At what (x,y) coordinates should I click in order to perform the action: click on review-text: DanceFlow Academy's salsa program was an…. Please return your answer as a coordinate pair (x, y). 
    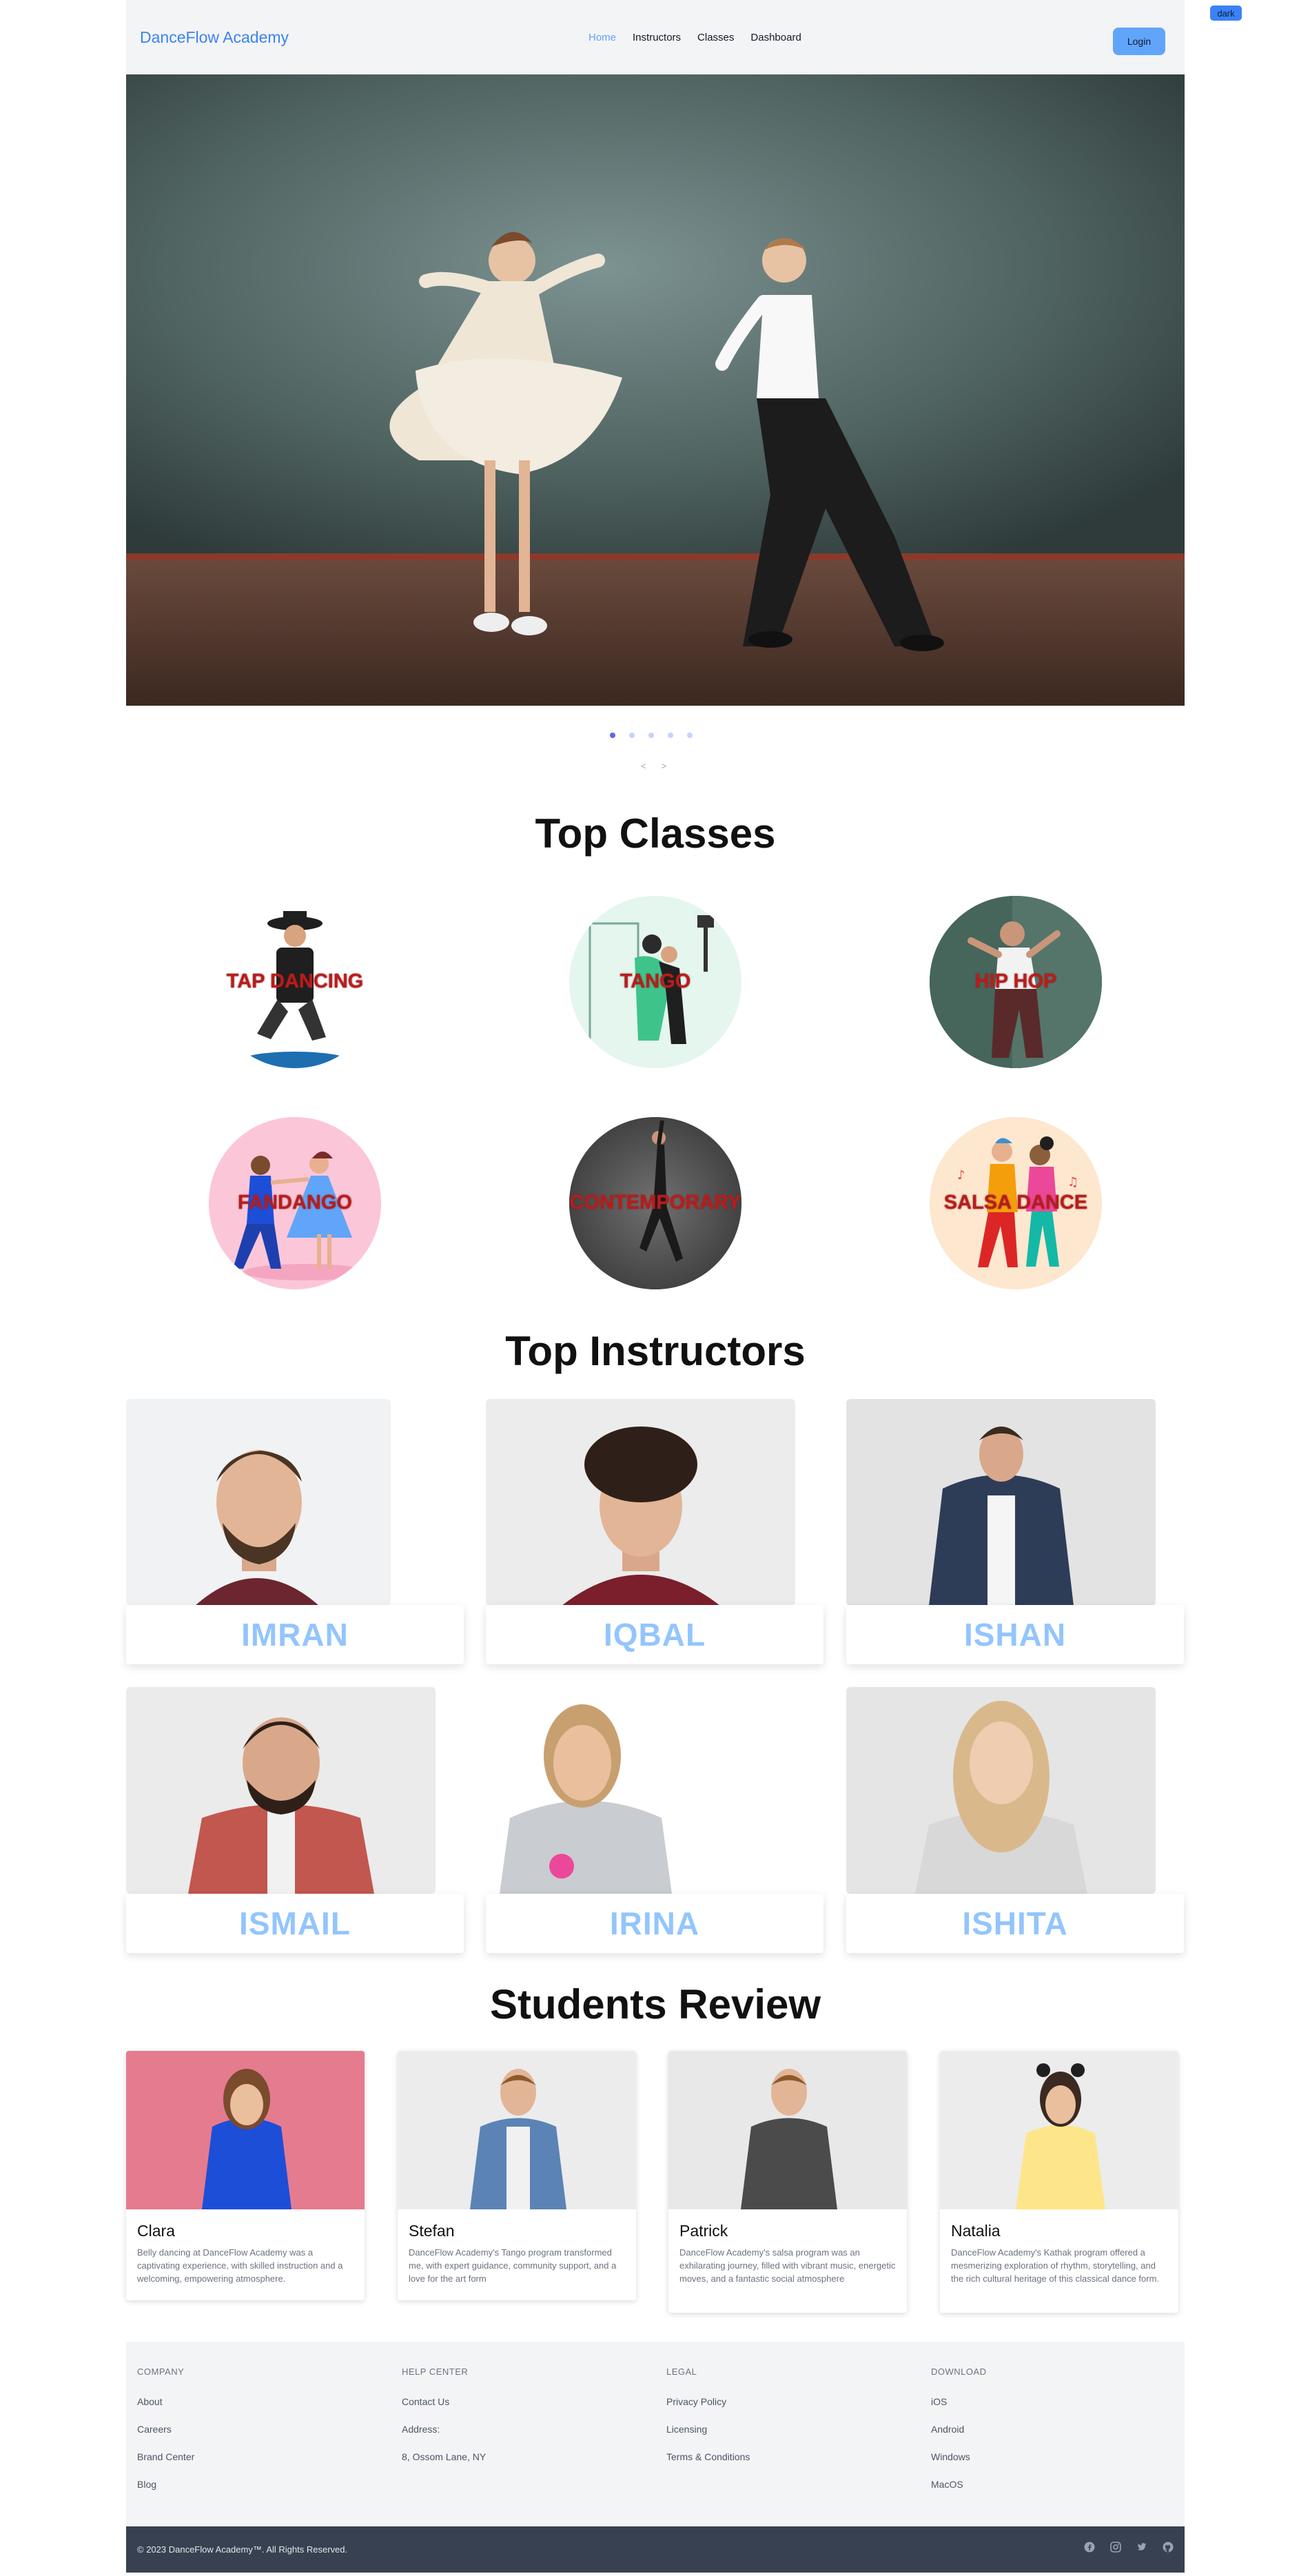
    Looking at the image, I should click on (787, 2265).